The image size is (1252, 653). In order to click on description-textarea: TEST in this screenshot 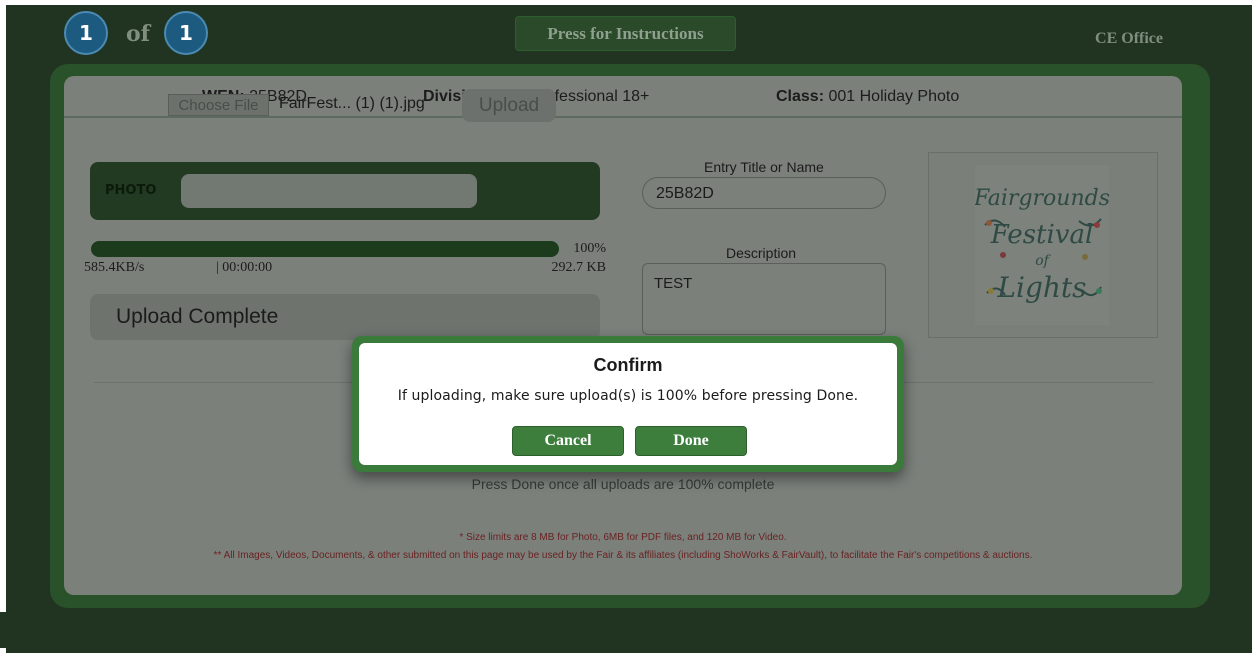, I will do `click(764, 299)`.